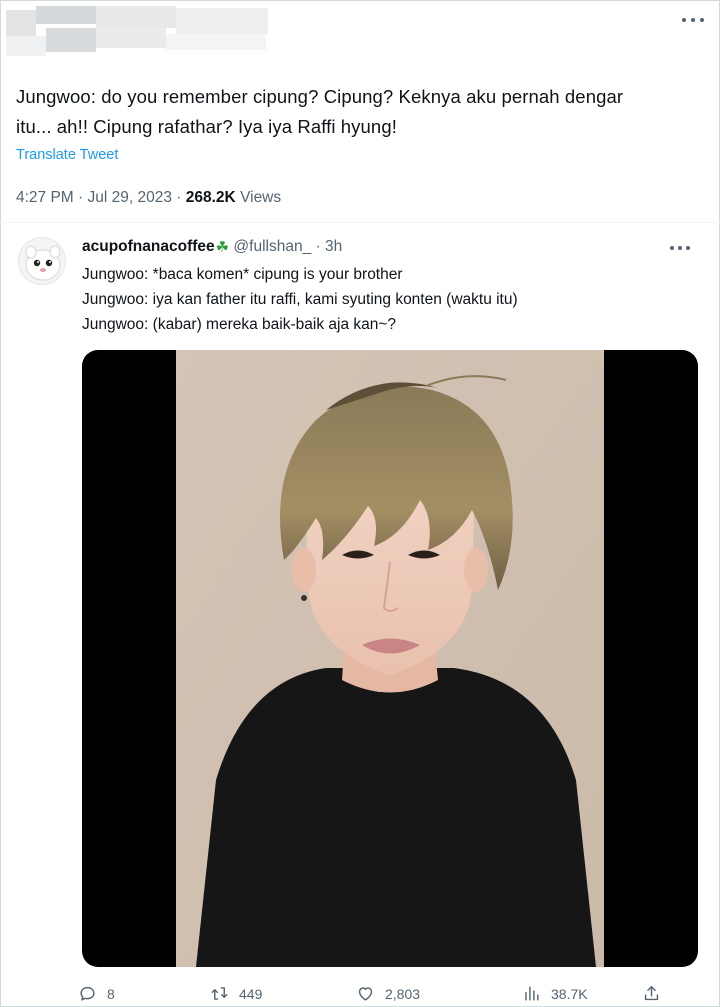 This screenshot has height=1007, width=720. I want to click on avatar, so click(42, 261).